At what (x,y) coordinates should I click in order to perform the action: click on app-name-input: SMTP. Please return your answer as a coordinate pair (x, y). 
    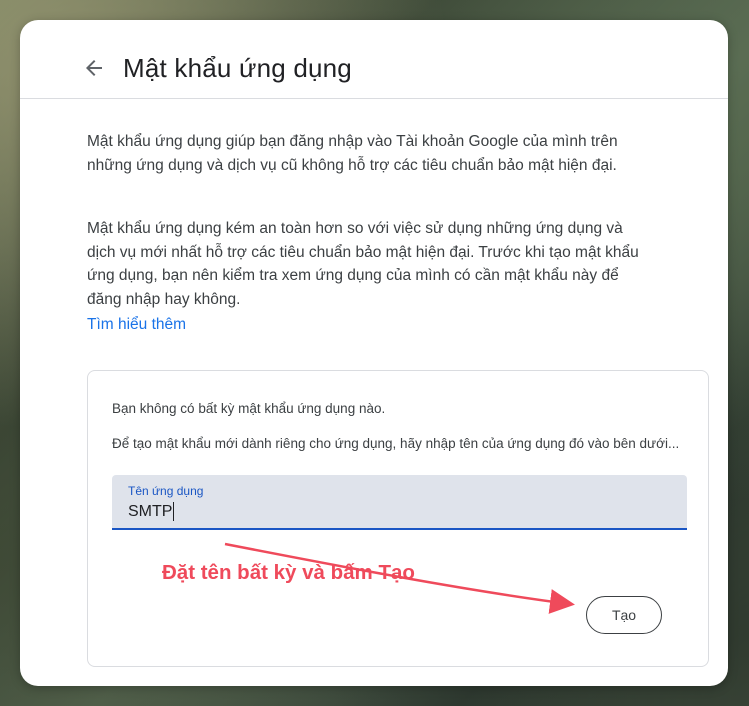
    Looking at the image, I should click on (150, 512).